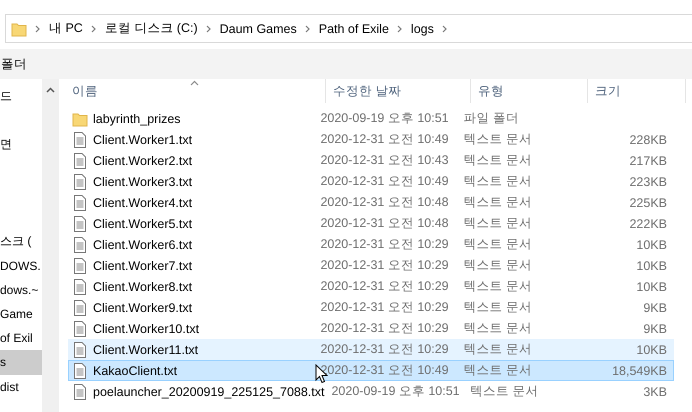 The height and width of the screenshot is (412, 692). I want to click on file-row: Client.Worker10.txt 2020-12-31 오전 10:29 텍스트 문서 9KB, so click(371, 328).